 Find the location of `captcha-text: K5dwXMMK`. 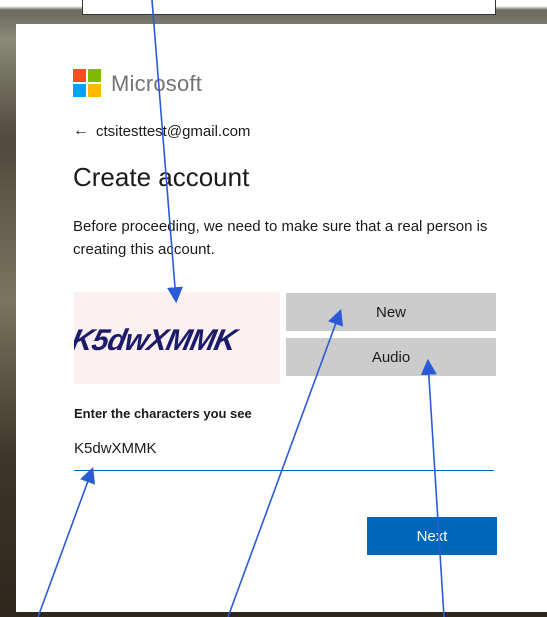

captcha-text: K5dwXMMK is located at coordinates (158, 340).